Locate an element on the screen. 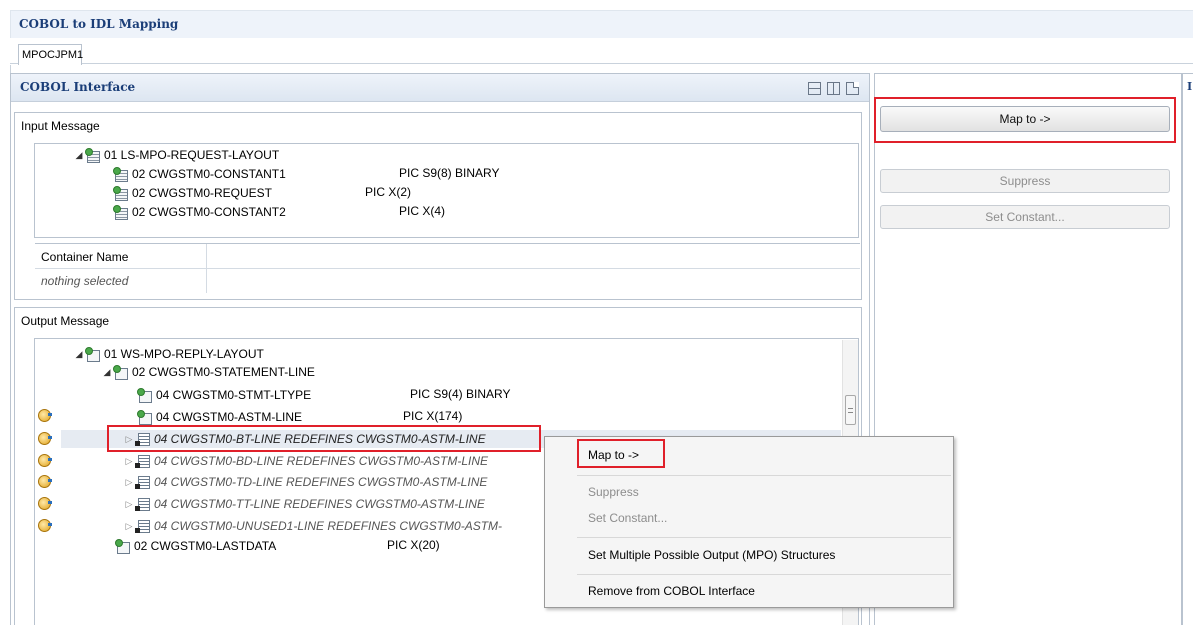 The width and height of the screenshot is (1193, 625). context-map-to-highlight is located at coordinates (621, 453).